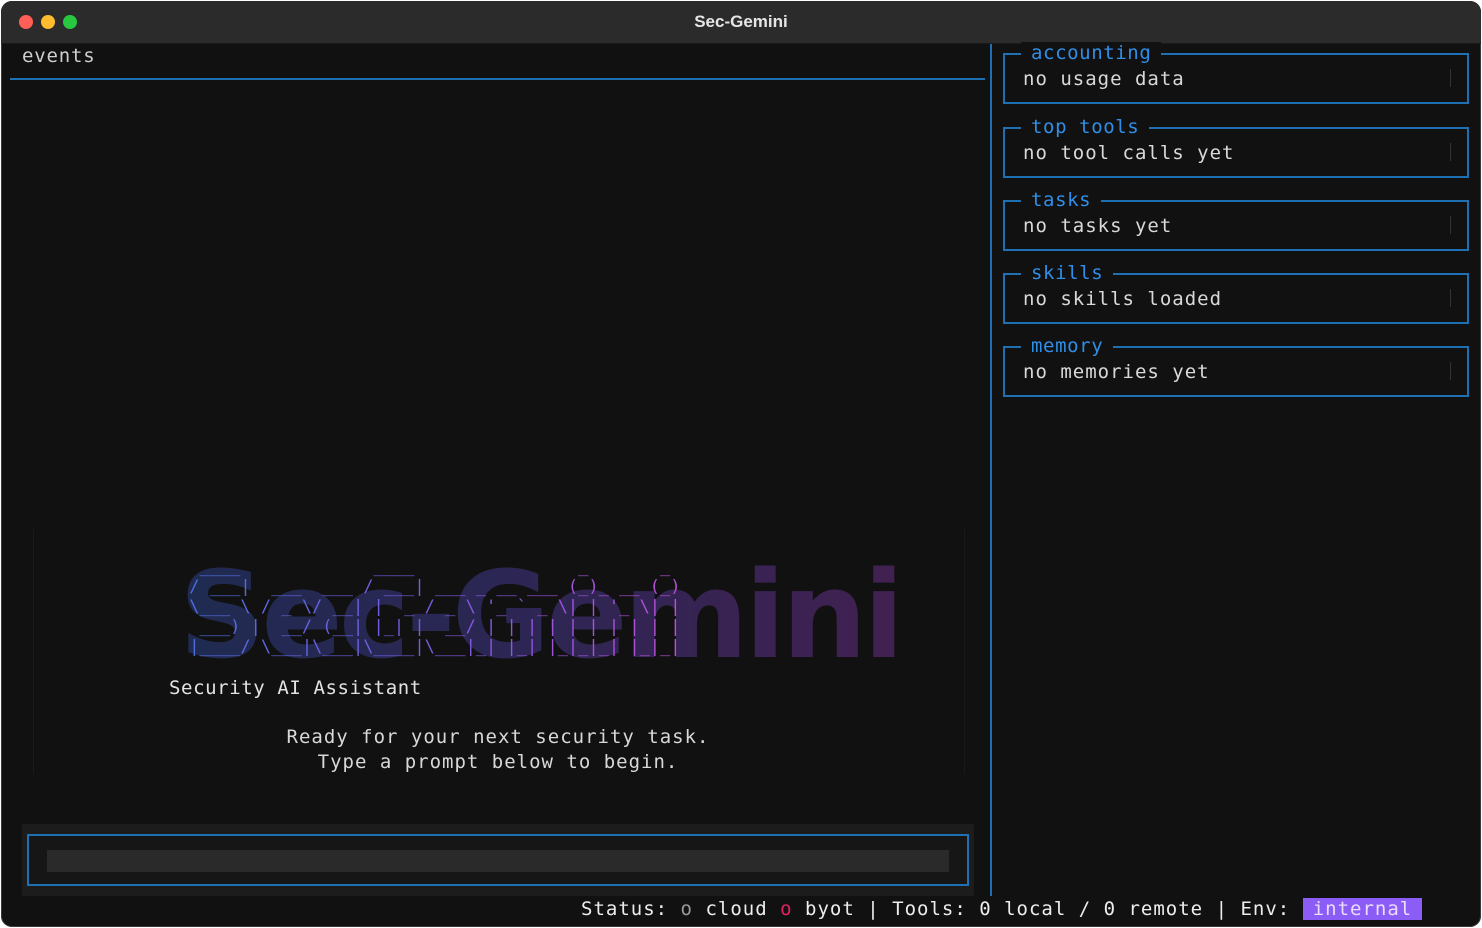  I want to click on tools-count: 0 local / 0 remote, so click(1091, 909).